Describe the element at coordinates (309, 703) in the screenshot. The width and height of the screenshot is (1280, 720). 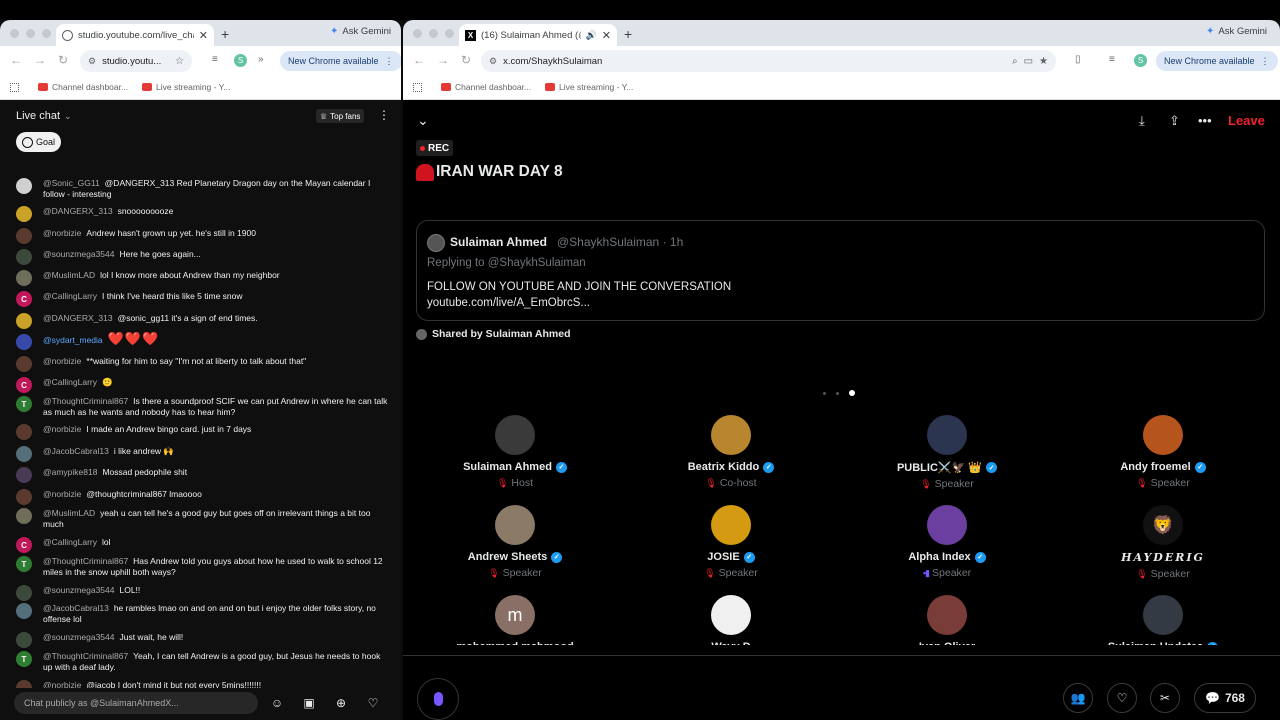
I see `super-chat-icon: ▣` at that location.